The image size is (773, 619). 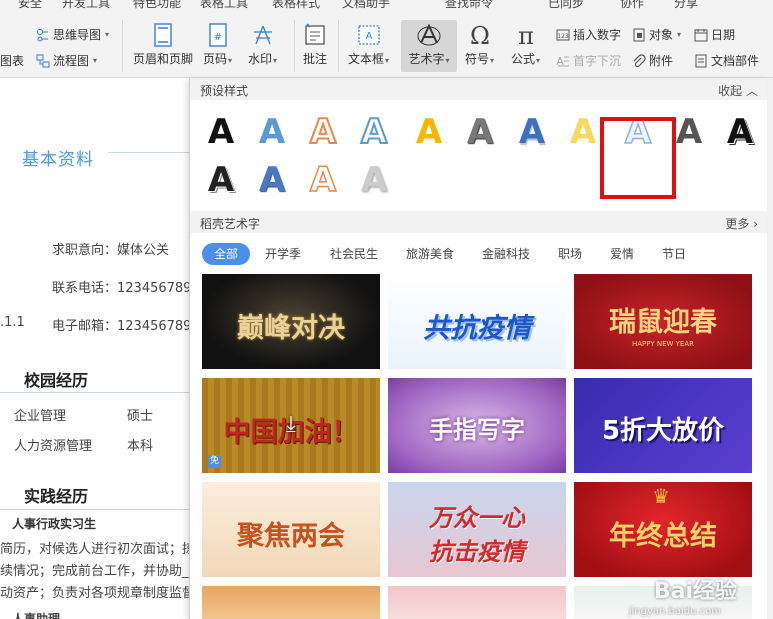 I want to click on edu-major-2: 人力资源管理, so click(x=53, y=446).